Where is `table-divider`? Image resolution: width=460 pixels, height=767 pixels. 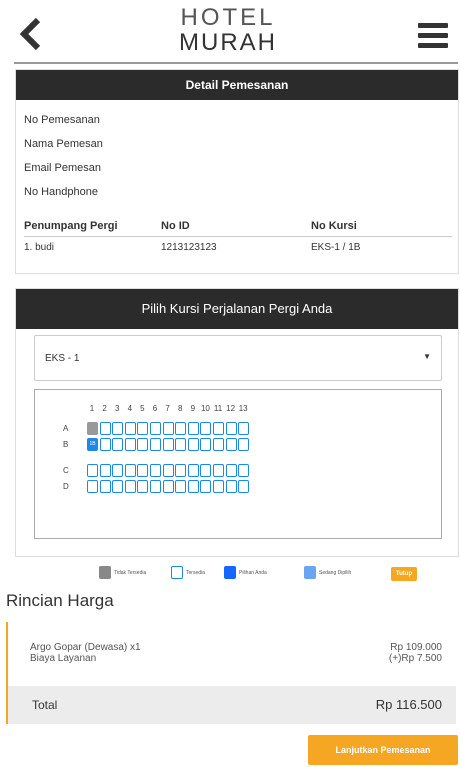
table-divider is located at coordinates (238, 236).